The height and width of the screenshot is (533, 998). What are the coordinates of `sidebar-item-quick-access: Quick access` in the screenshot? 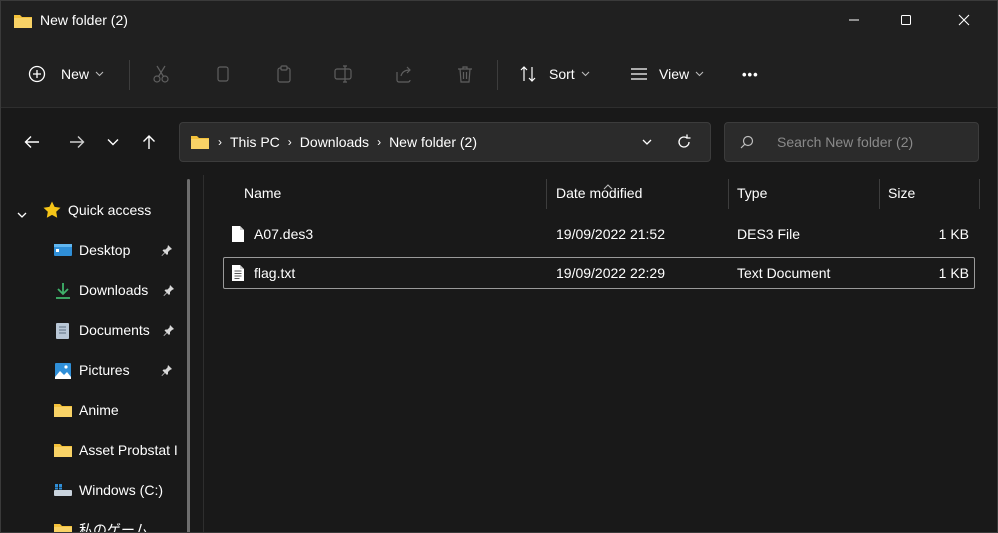 It's located at (93, 210).